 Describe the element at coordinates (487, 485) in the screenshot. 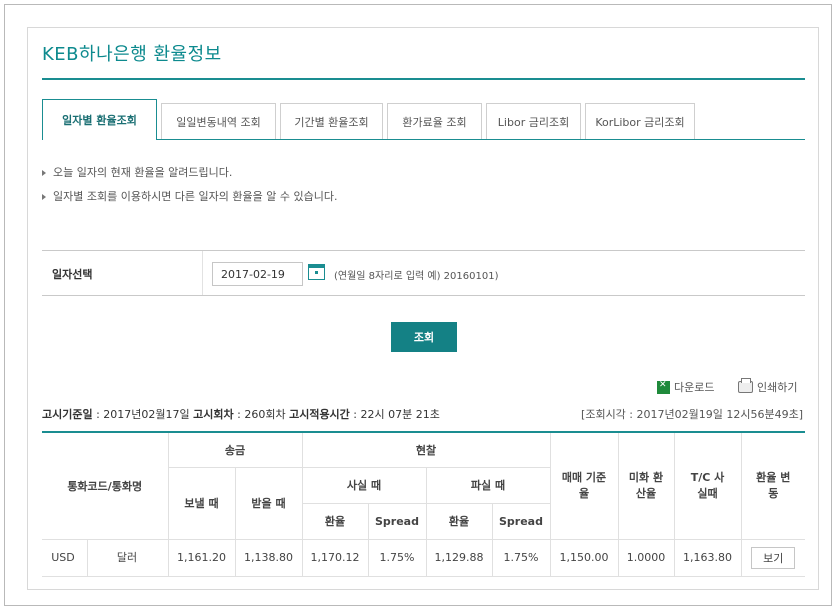

I see `header-cash-sell: 파실 때` at that location.